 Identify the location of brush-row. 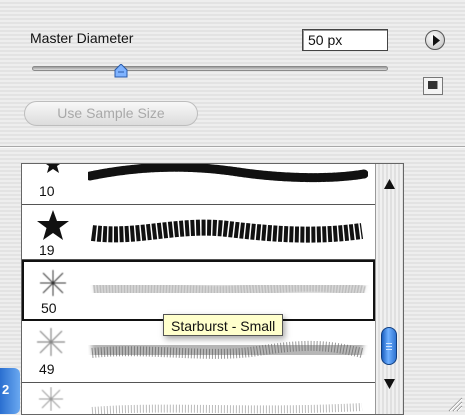
(198, 398).